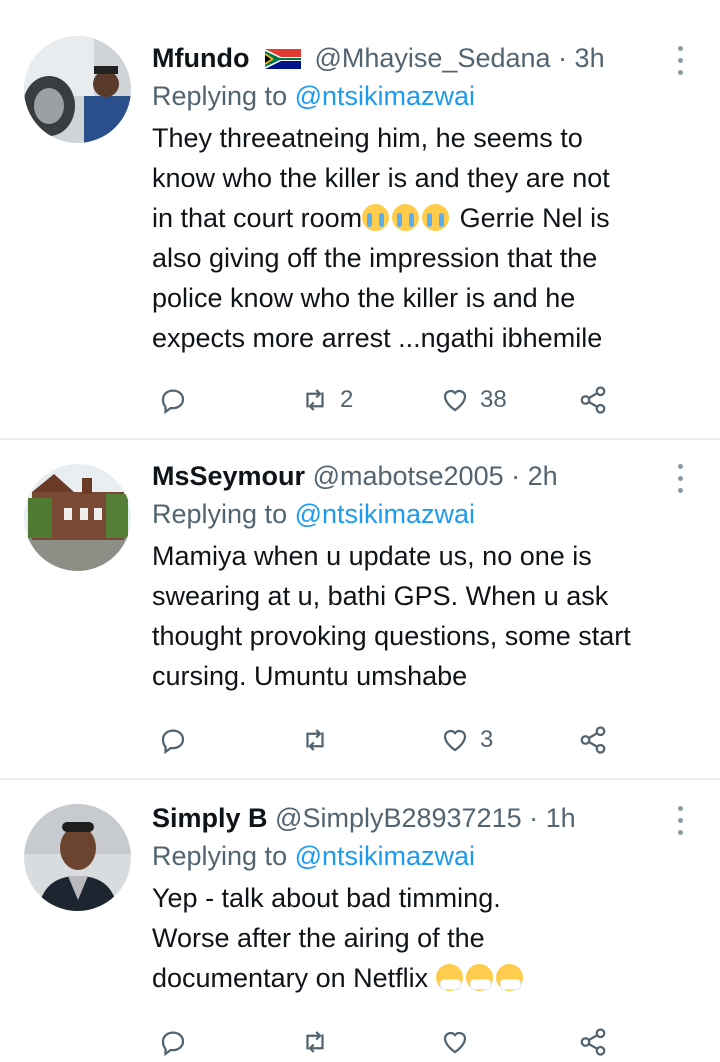 The height and width of the screenshot is (1062, 720). I want to click on text-line: also giving off the impression that the, so click(375, 258).